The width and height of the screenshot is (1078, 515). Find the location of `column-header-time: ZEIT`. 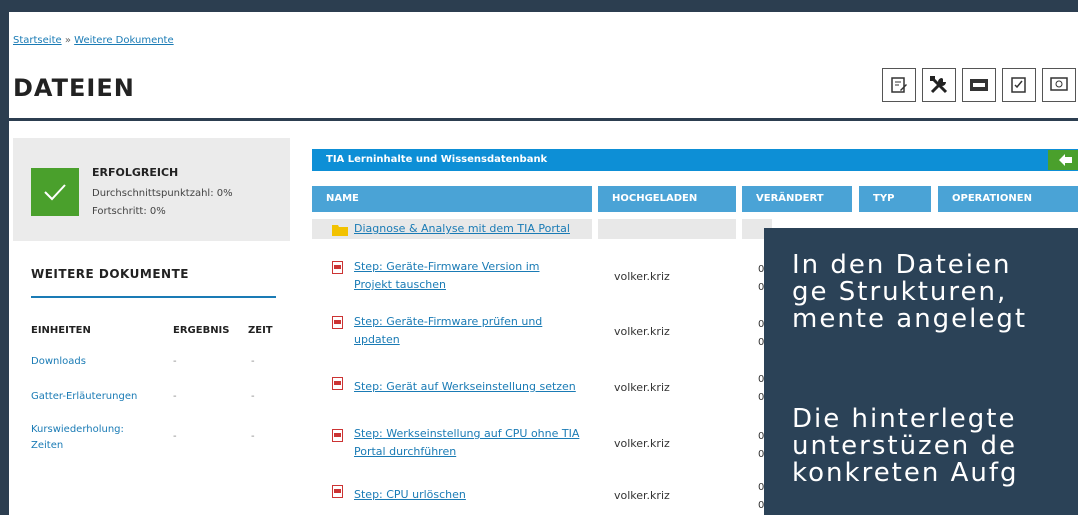

column-header-time: ZEIT is located at coordinates (260, 330).